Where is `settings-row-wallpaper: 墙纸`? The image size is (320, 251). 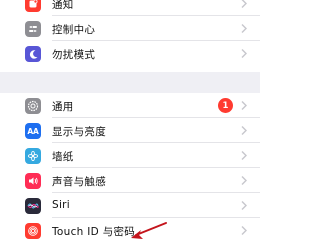 settings-row-wallpaper: 墙纸 is located at coordinates (130, 155).